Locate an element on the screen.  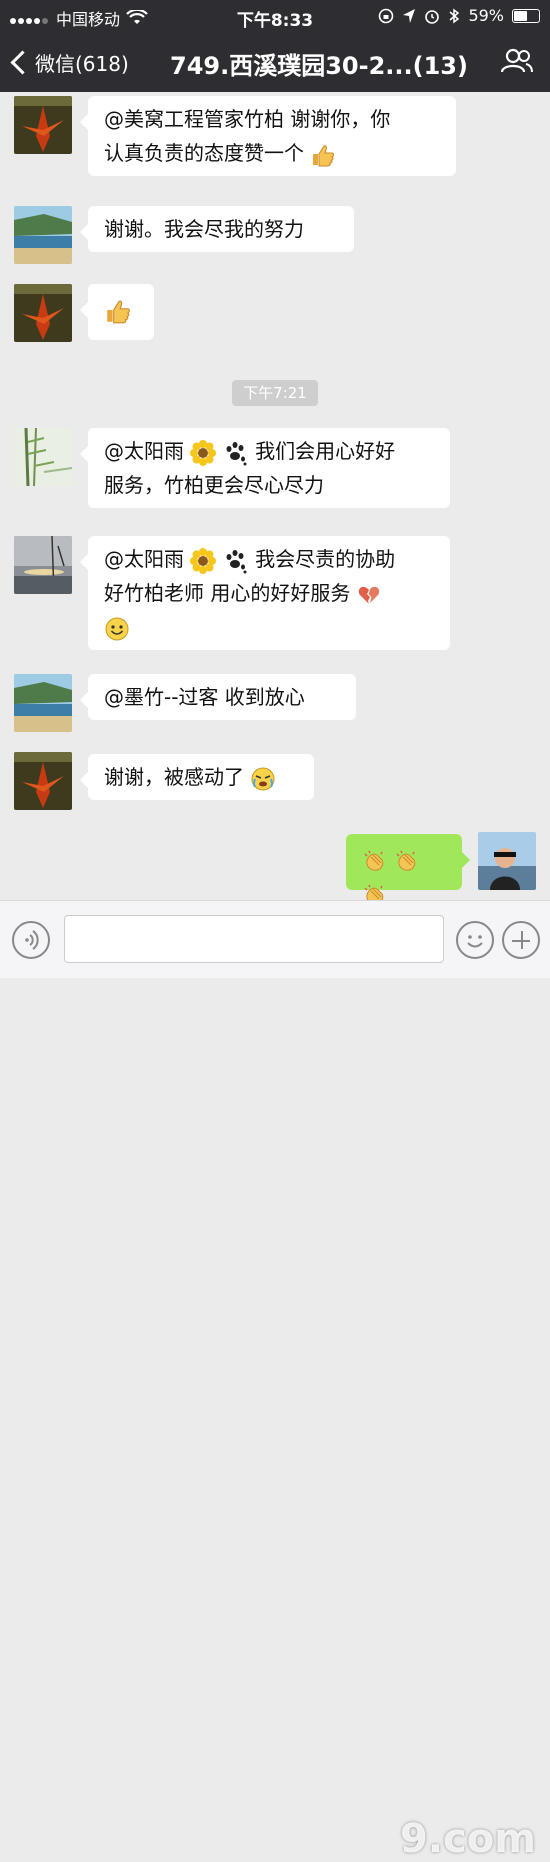
message-bubble: @太阳雨 我会尽责的协助 好竹柏老师 用心的好好服务 is located at coordinates (265, 593).